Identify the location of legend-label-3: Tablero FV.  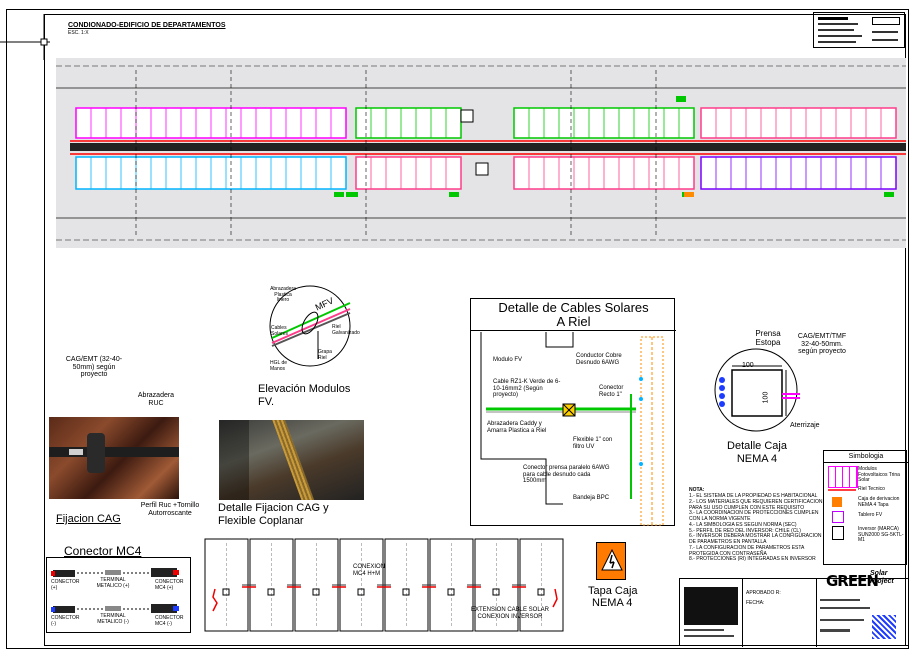
(870, 515).